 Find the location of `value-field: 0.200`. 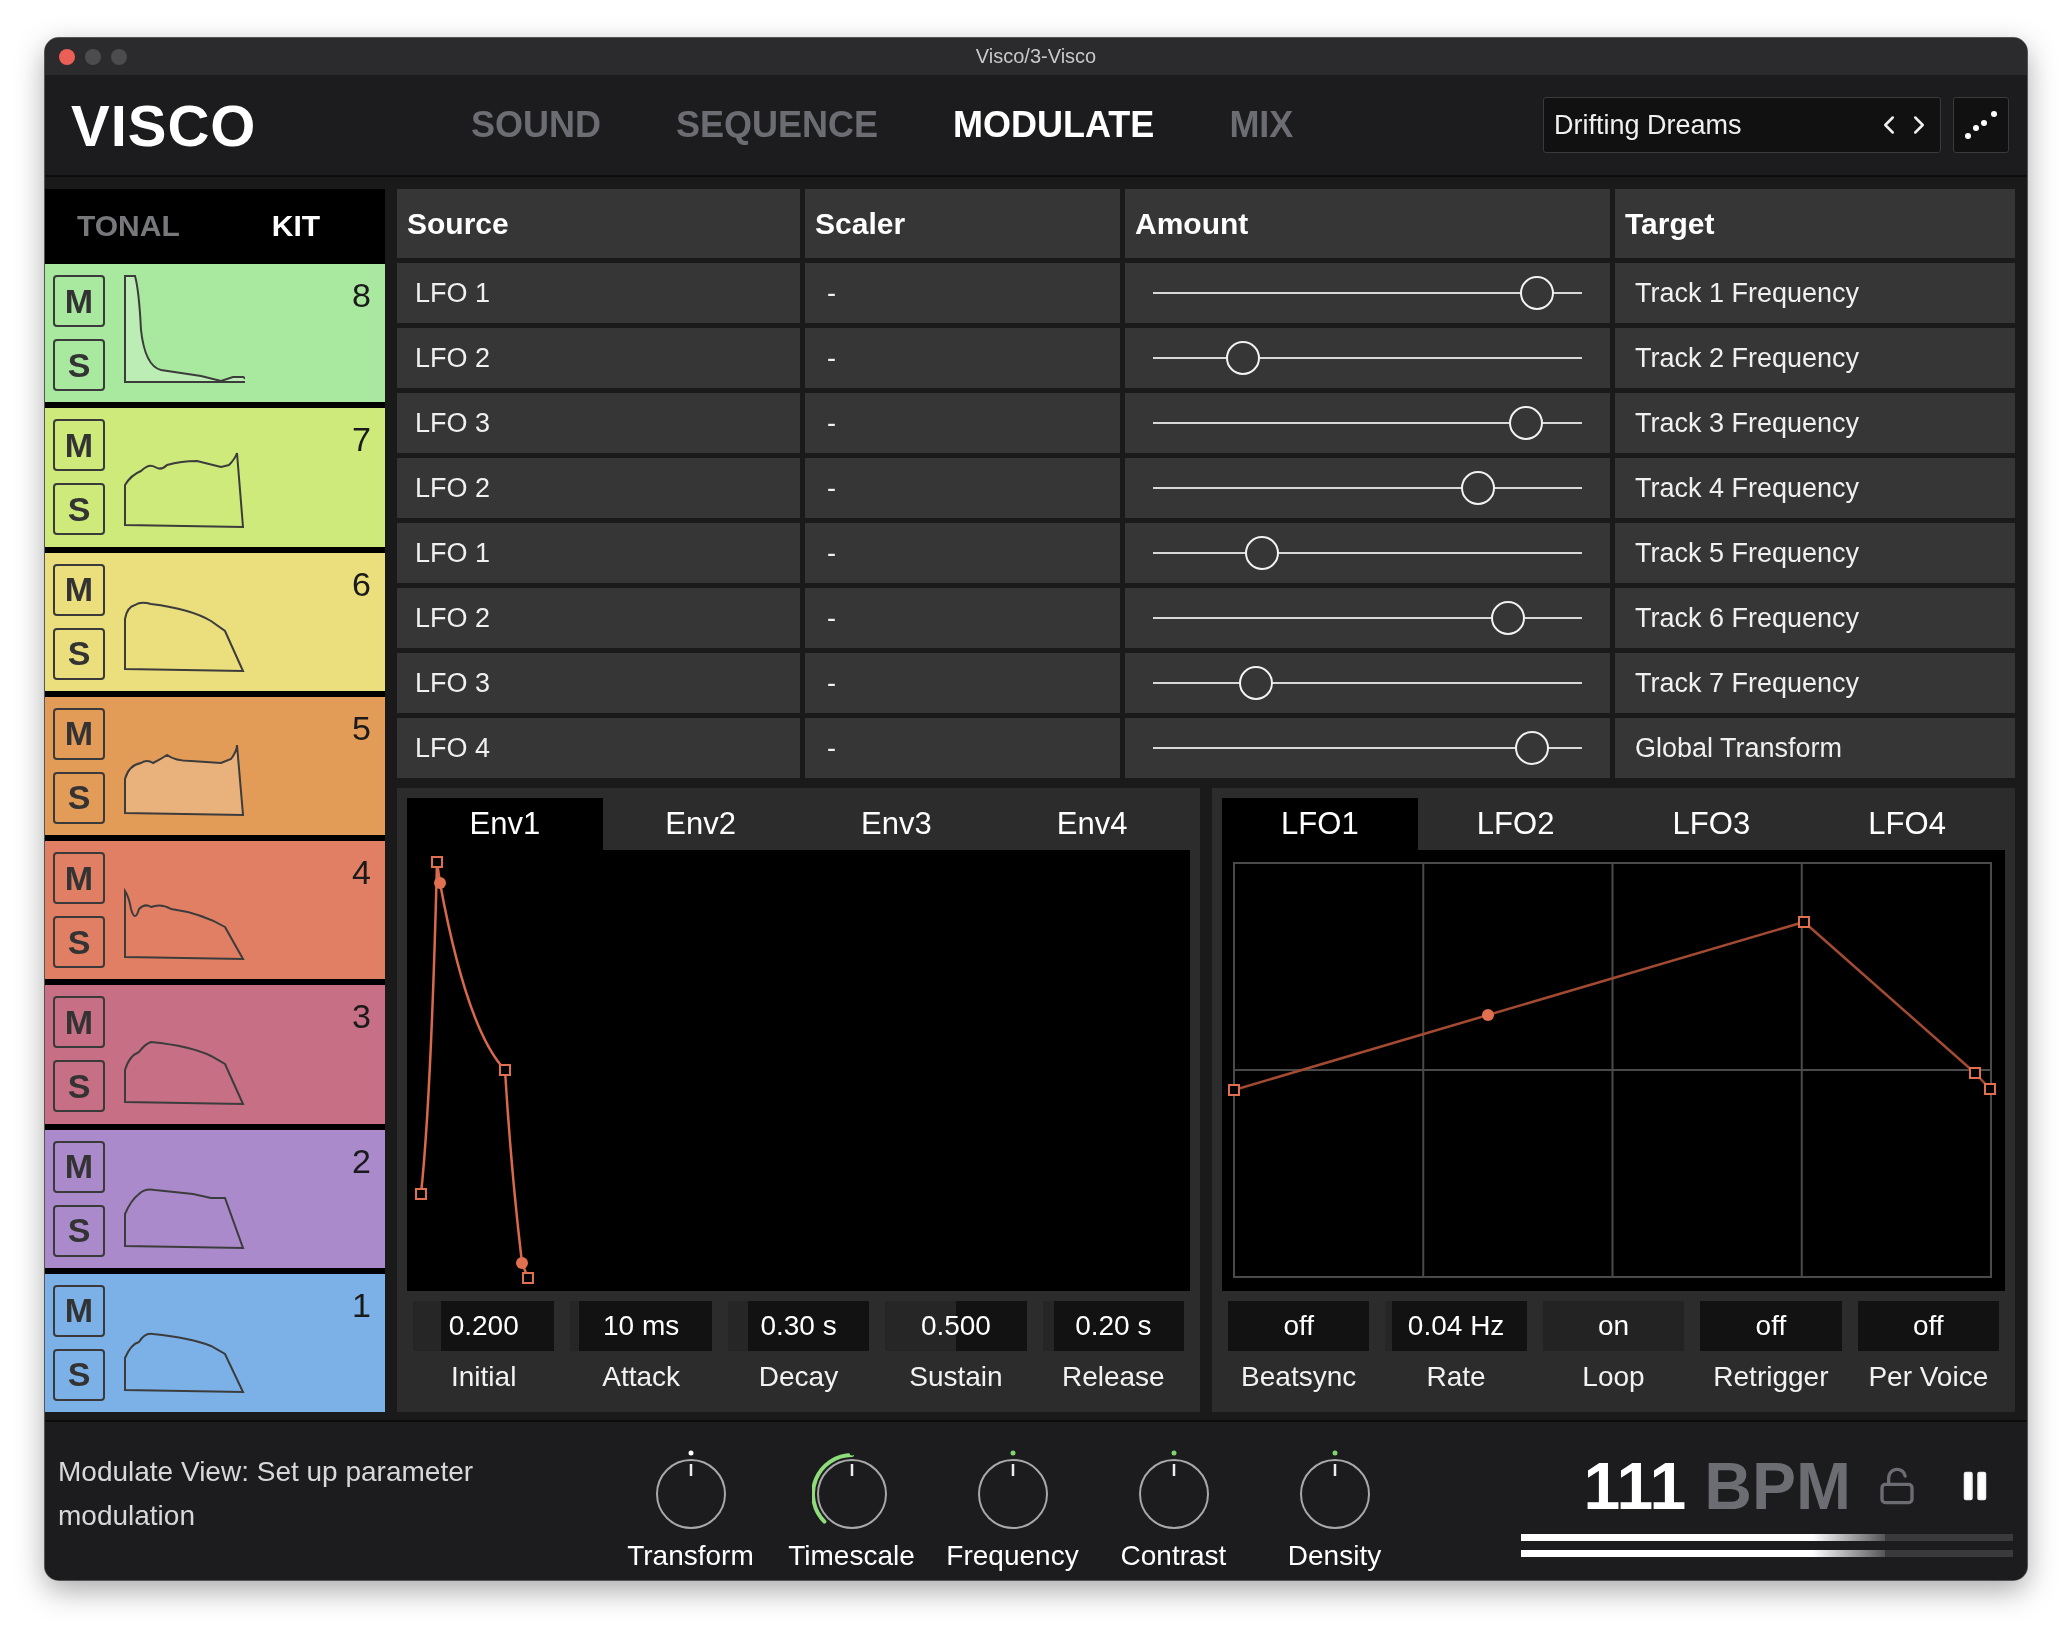

value-field: 0.200 is located at coordinates (484, 1326).